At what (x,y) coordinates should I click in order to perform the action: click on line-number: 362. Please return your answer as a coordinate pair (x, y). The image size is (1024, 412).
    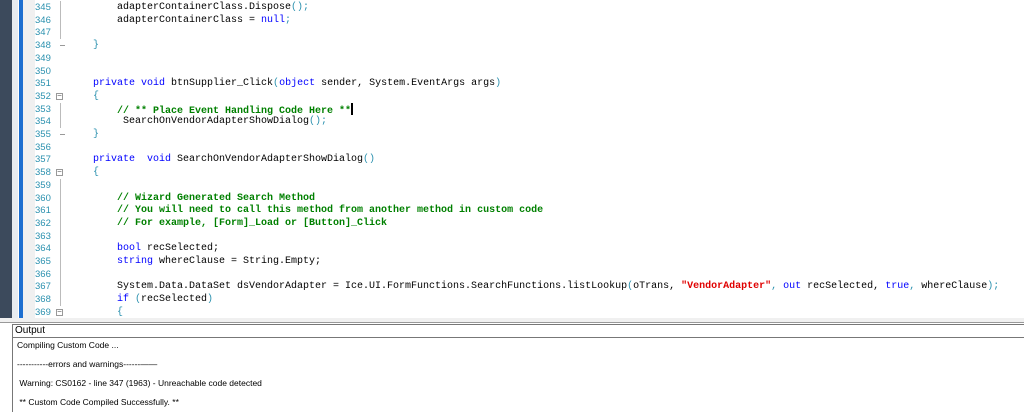
    Looking at the image, I should click on (43, 223).